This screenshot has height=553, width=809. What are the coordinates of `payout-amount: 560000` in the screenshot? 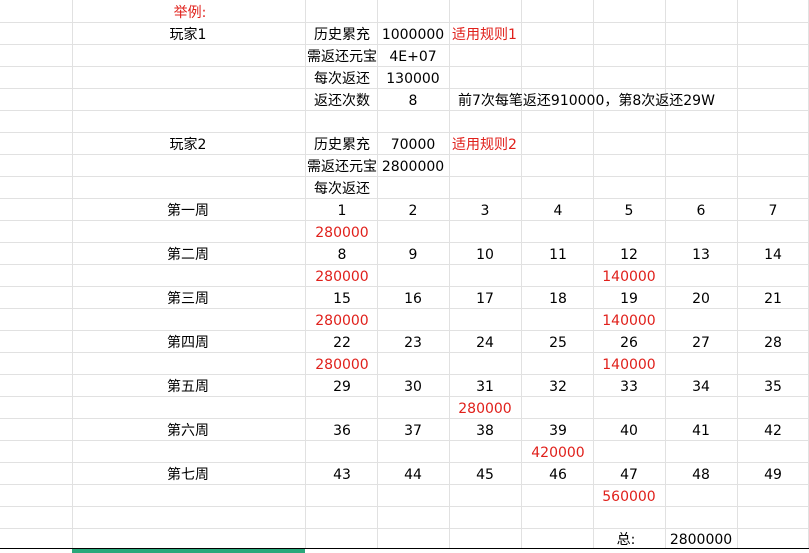 It's located at (629, 497).